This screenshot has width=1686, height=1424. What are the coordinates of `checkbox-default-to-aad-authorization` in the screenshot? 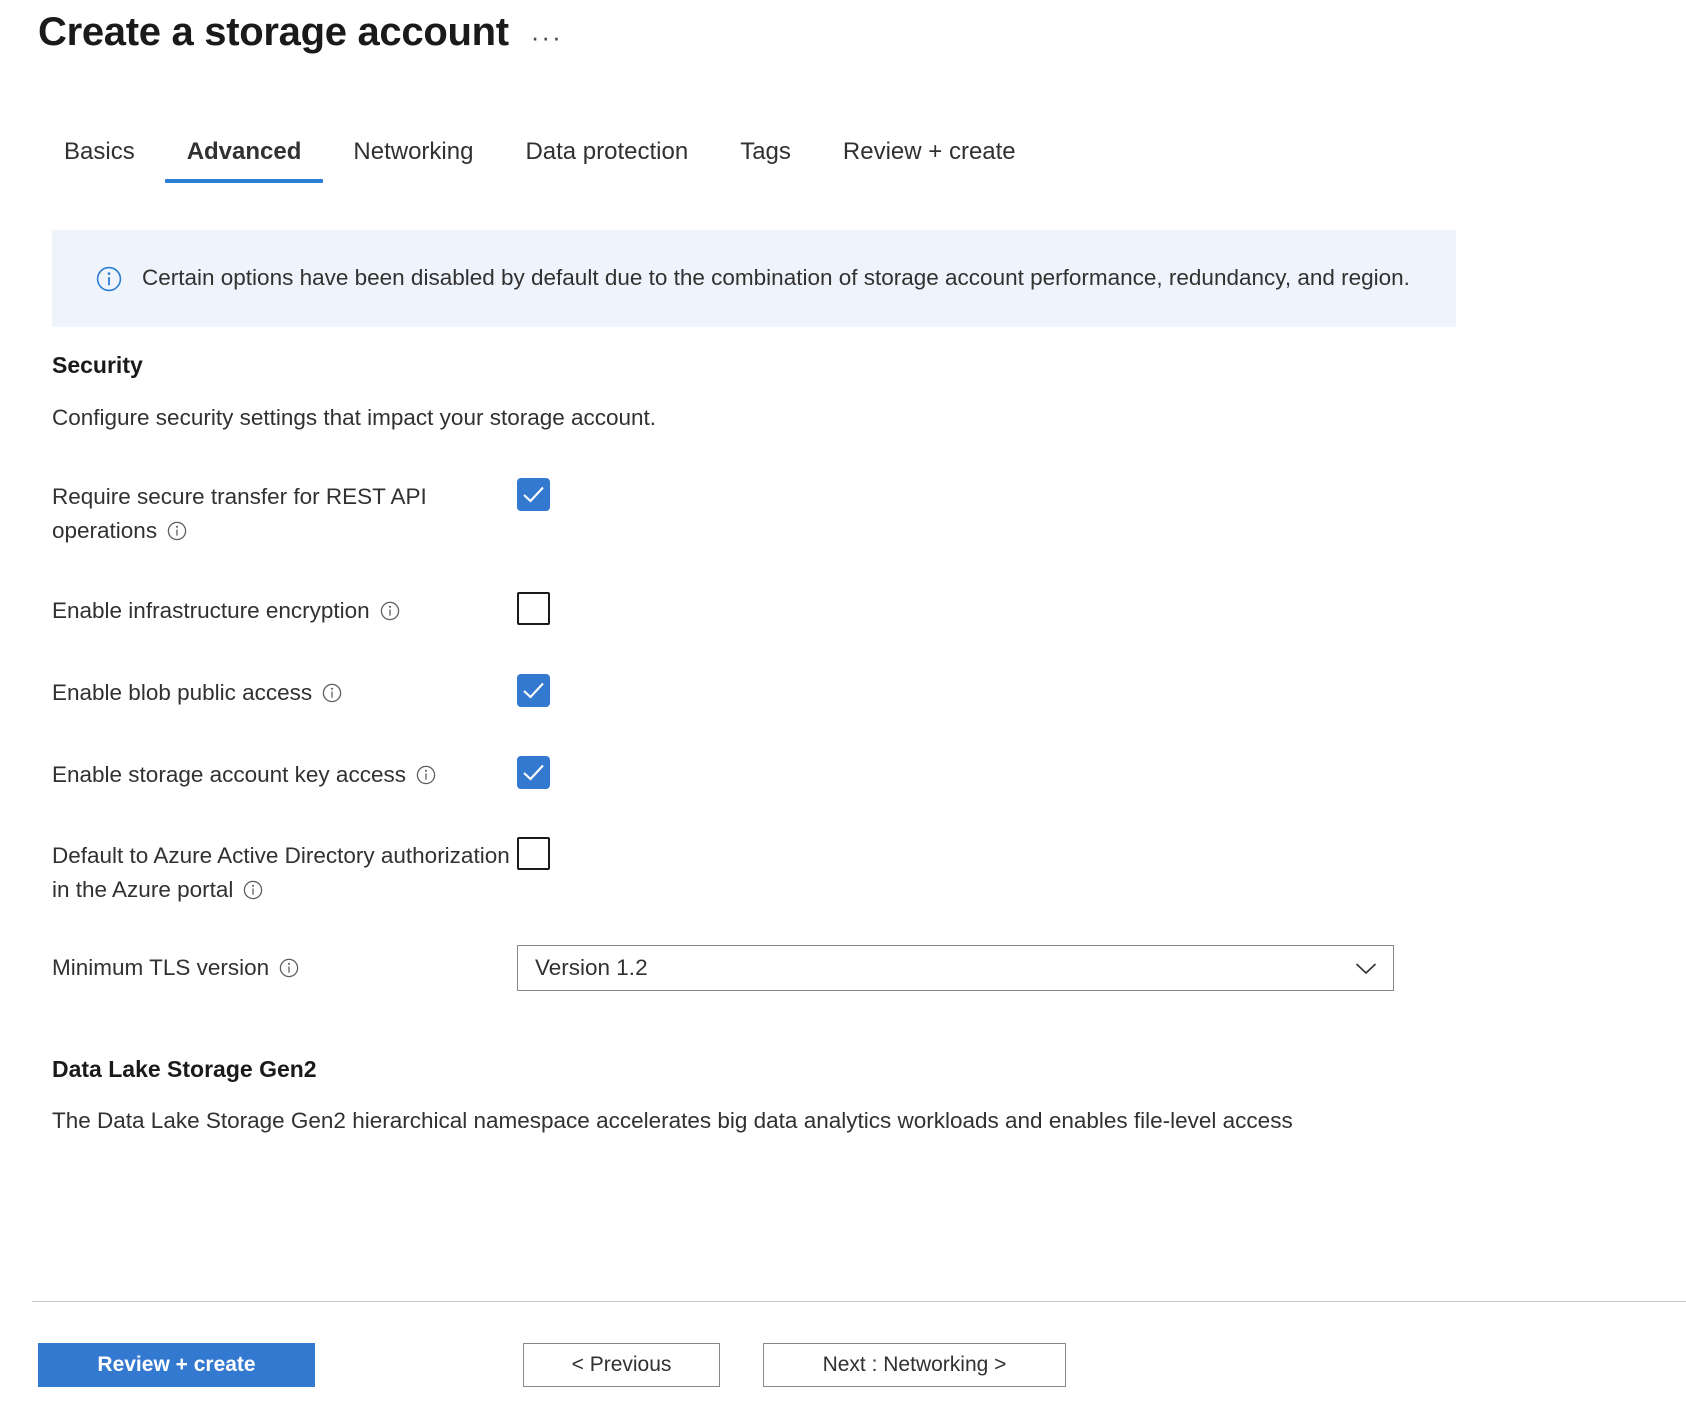 It's located at (533, 853).